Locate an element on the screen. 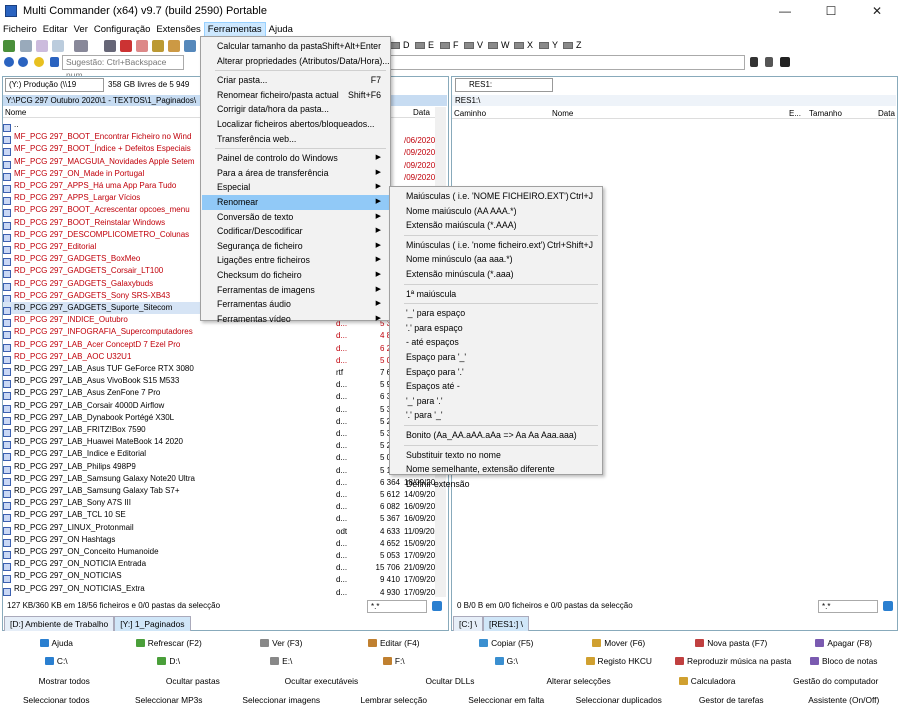 Image resolution: width=900 pixels, height=726 pixels. function-button: Alterar selecções is located at coordinates (578, 681).